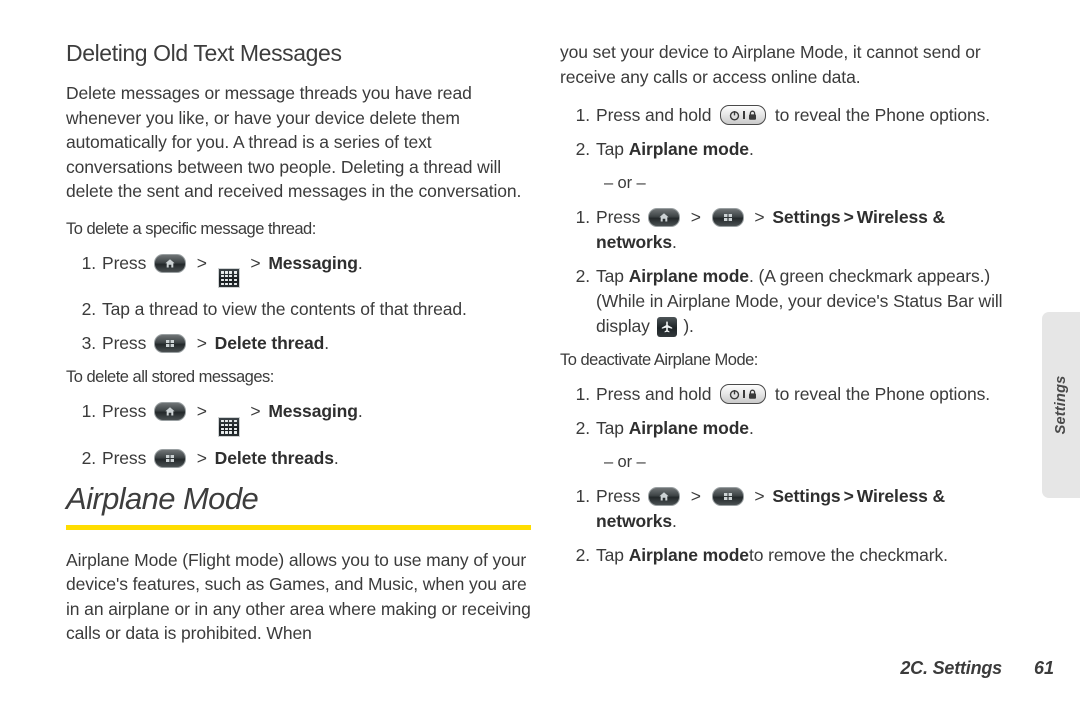 This screenshot has width=1080, height=720. Describe the element at coordinates (89, 343) in the screenshot. I see `step-number: 3.` at that location.